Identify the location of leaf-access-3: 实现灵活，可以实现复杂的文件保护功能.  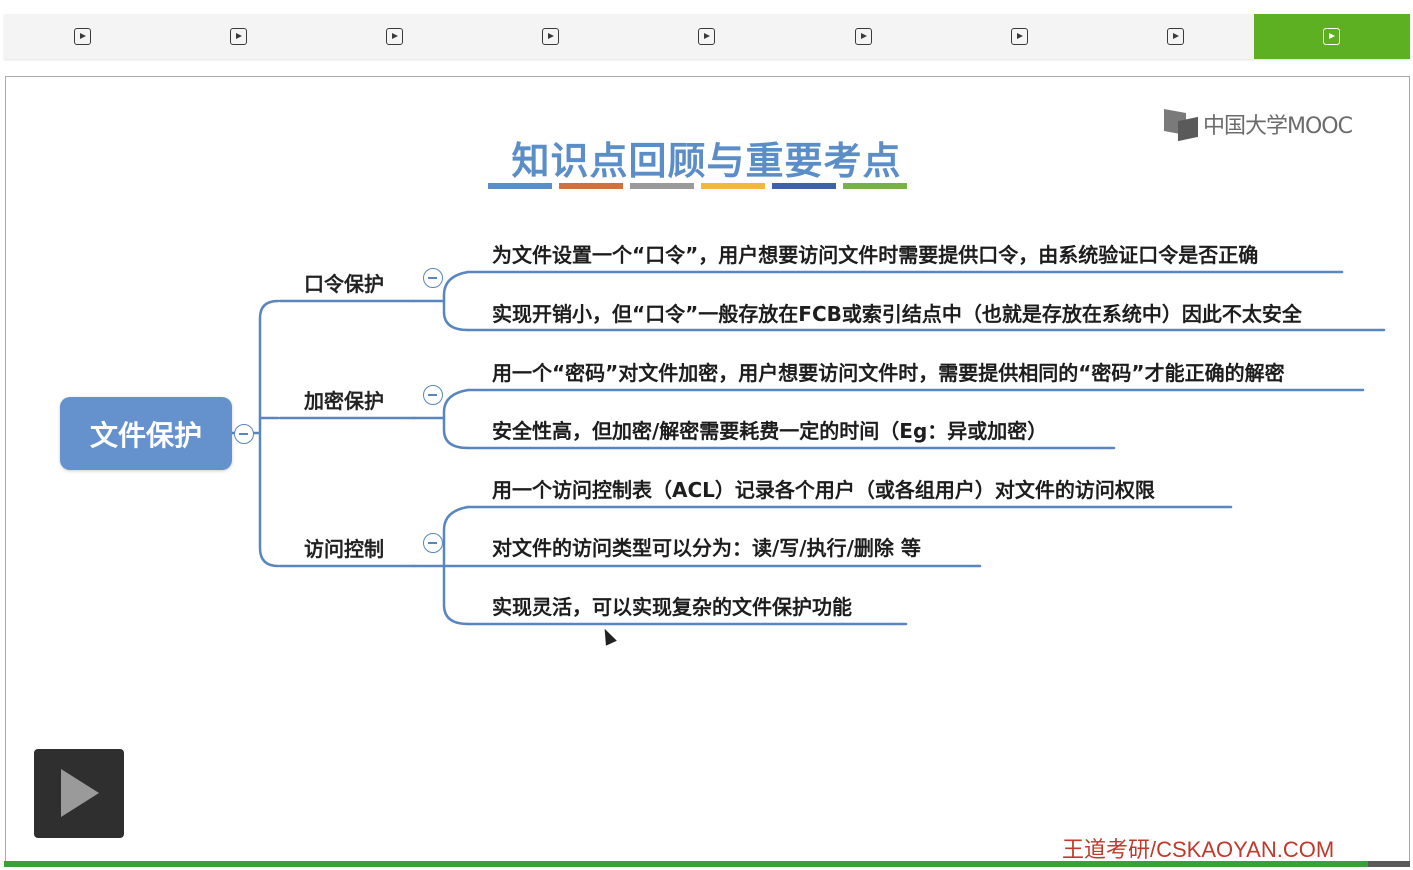
(672, 605).